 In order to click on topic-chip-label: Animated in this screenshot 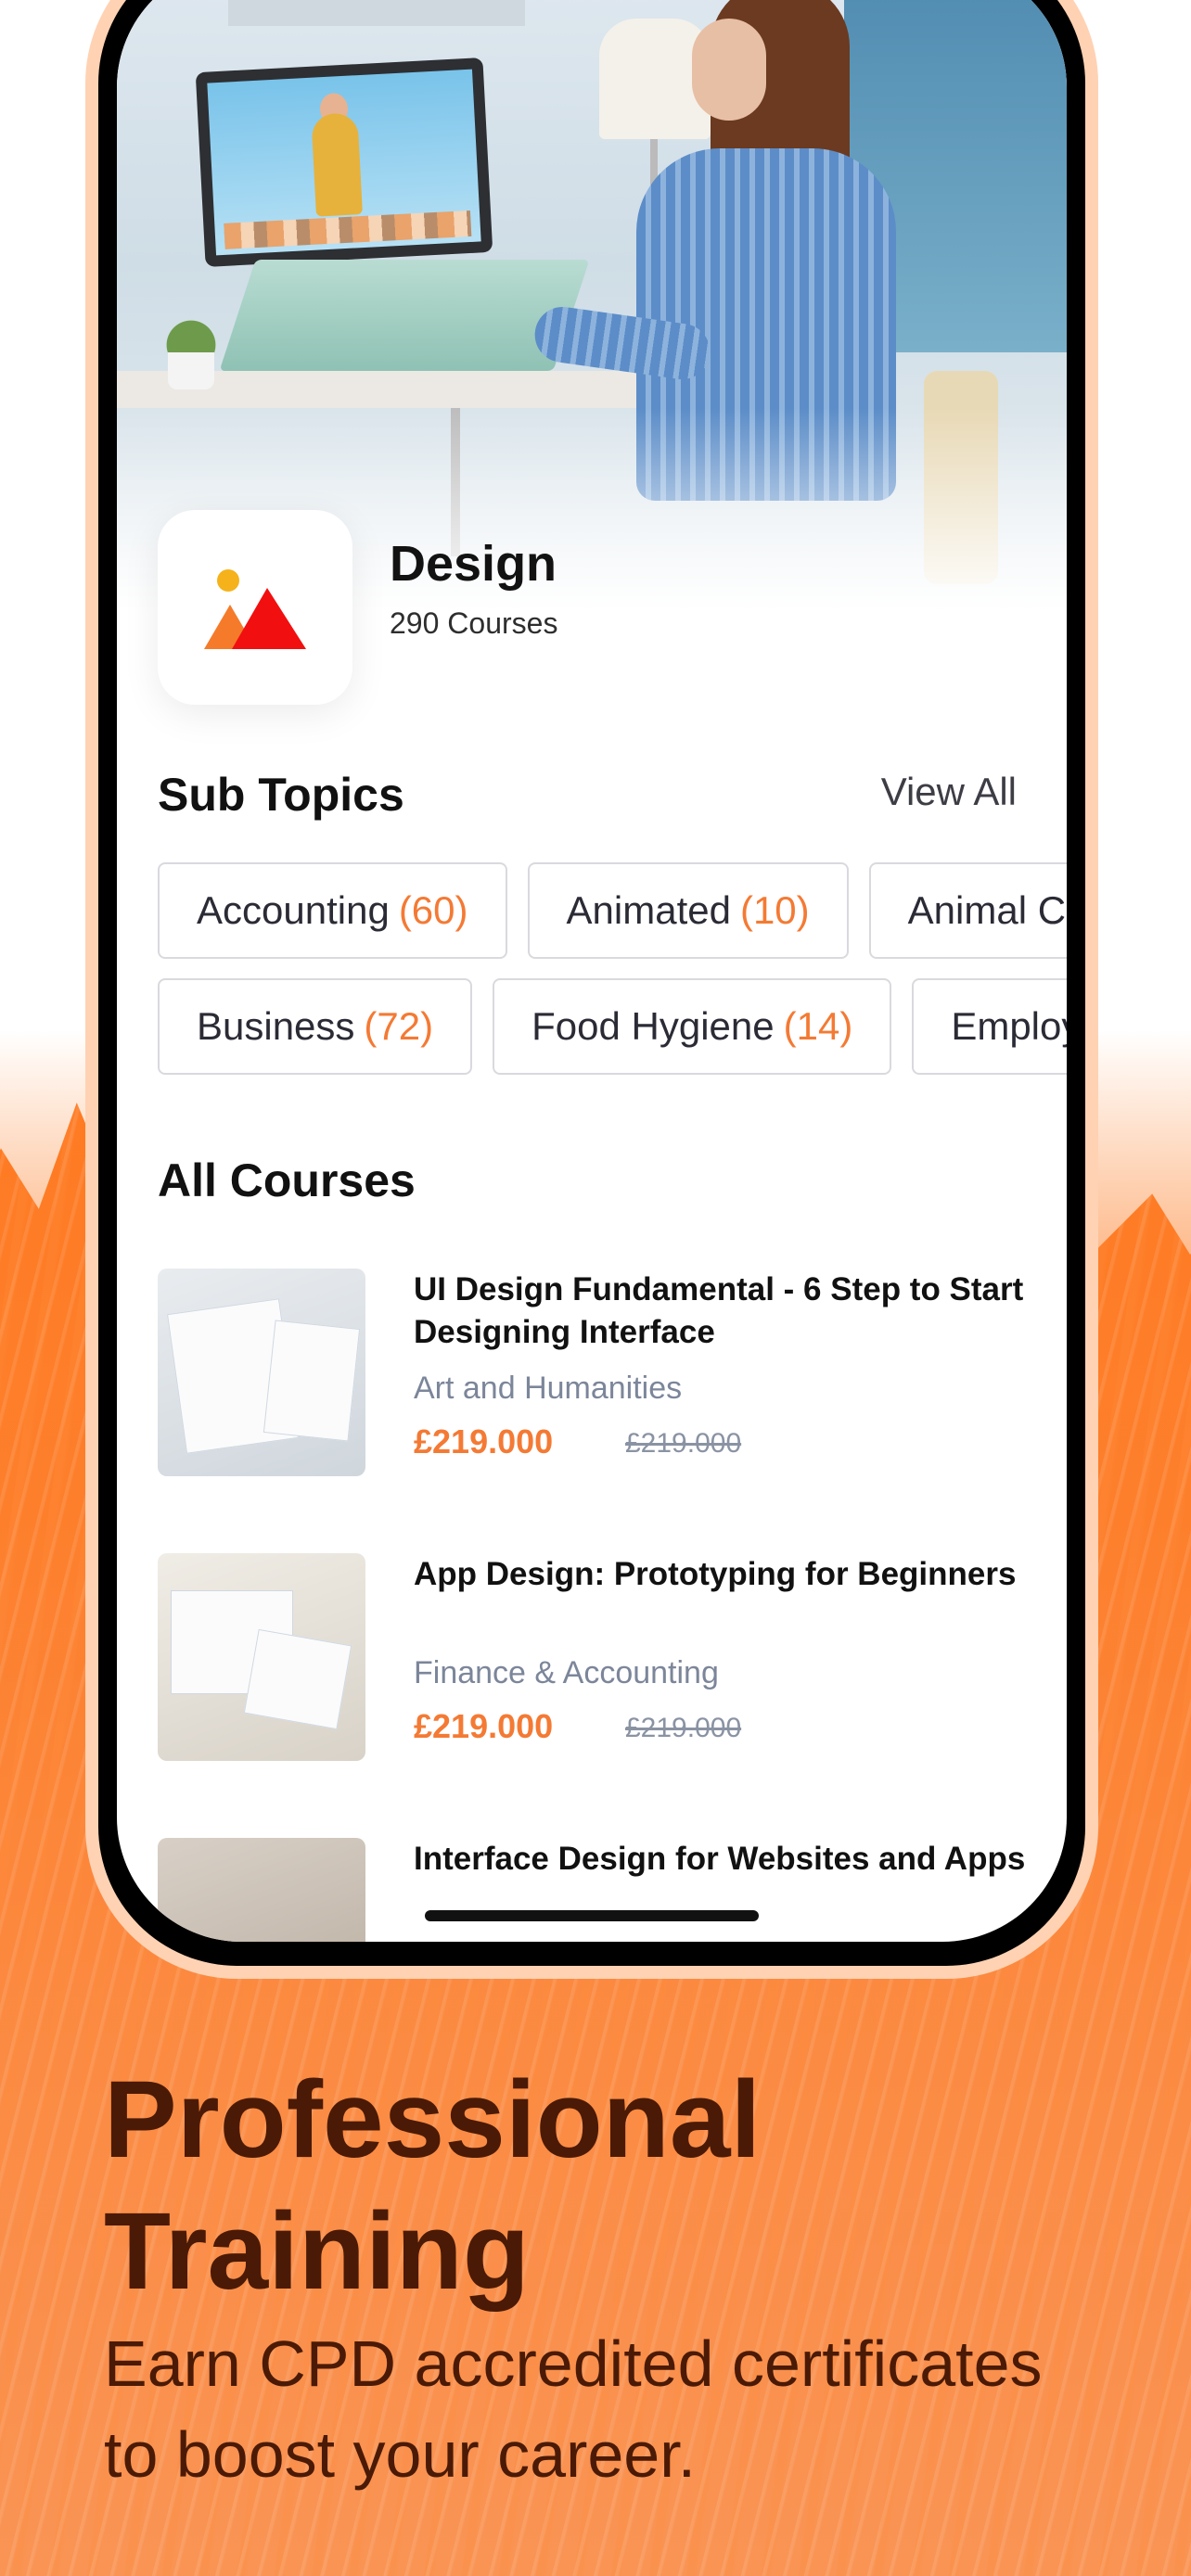, I will do `click(649, 910)`.